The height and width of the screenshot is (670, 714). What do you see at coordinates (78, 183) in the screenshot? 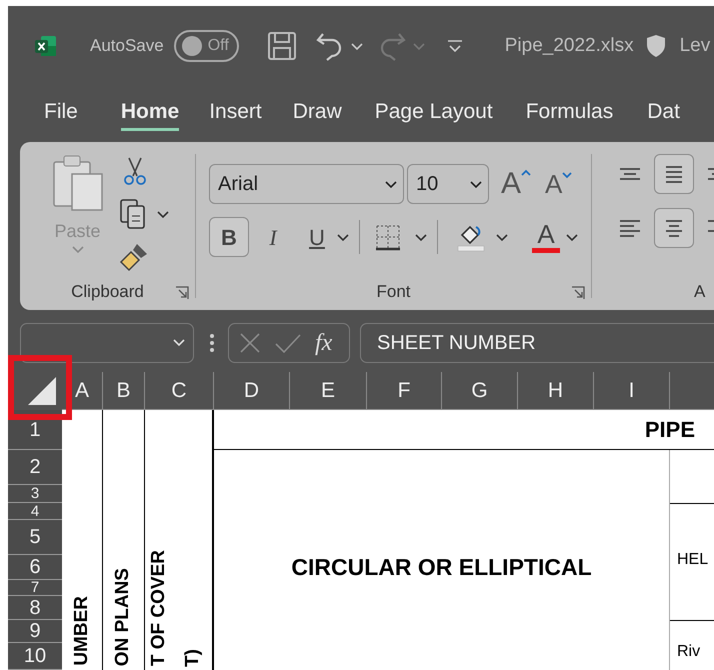
I see `clipboard-icon` at bounding box center [78, 183].